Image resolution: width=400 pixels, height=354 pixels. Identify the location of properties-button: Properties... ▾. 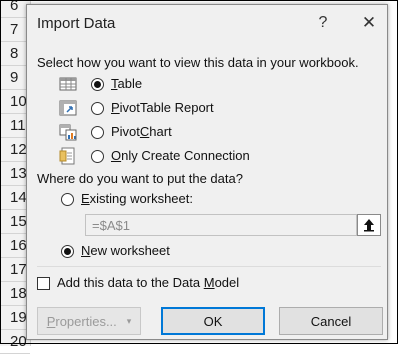
(89, 321).